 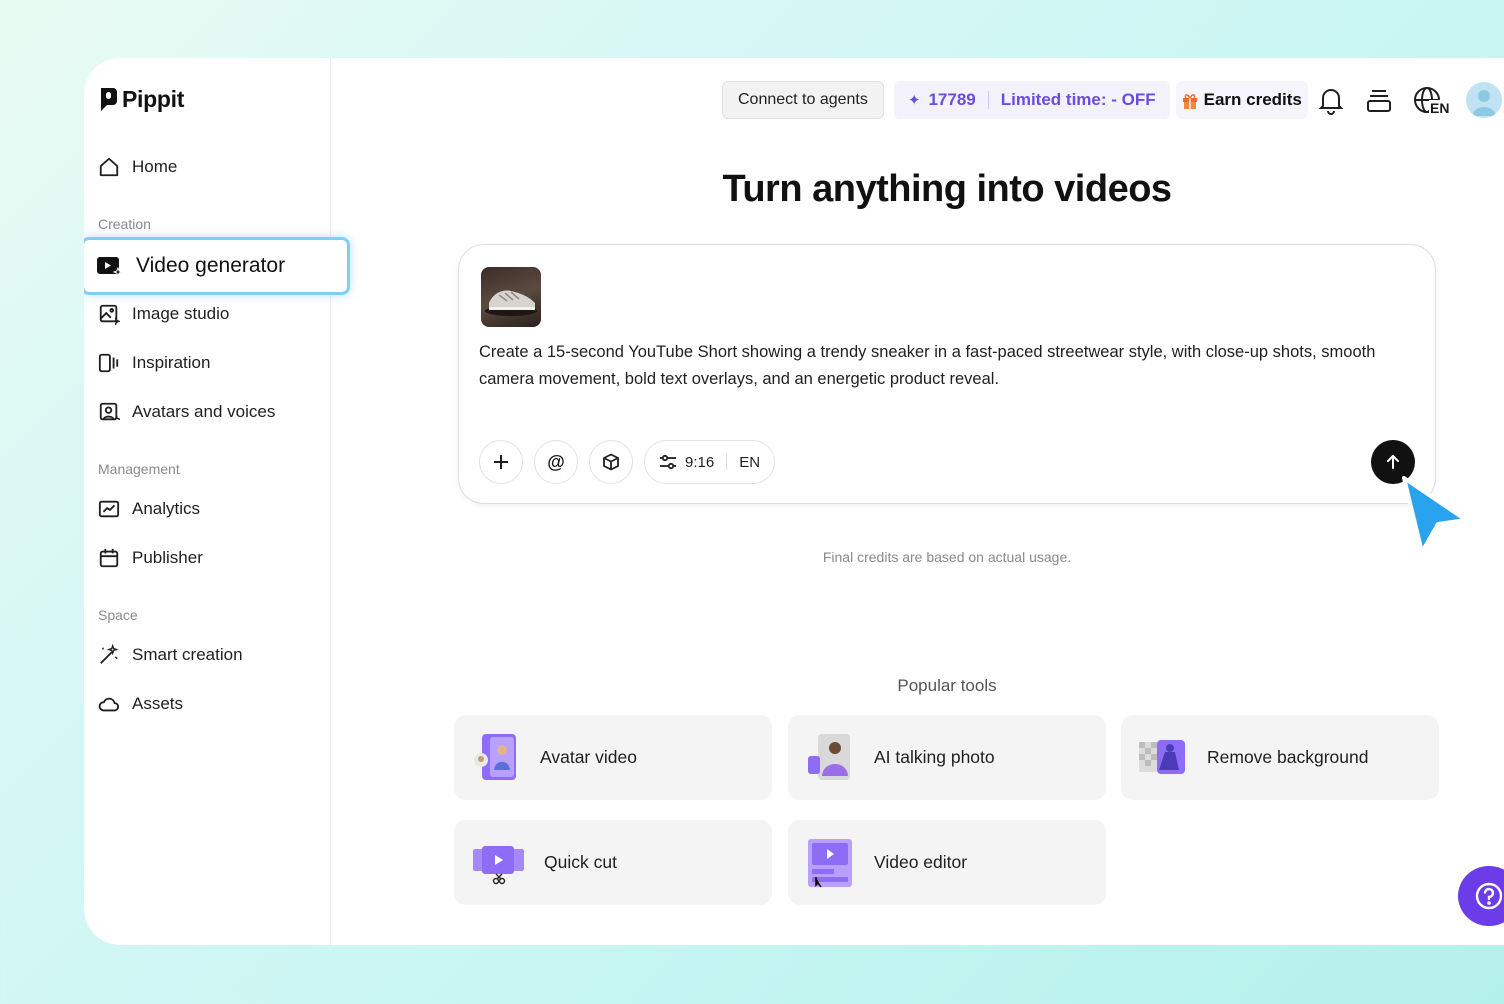 I want to click on bell-icon, so click(x=1331, y=100).